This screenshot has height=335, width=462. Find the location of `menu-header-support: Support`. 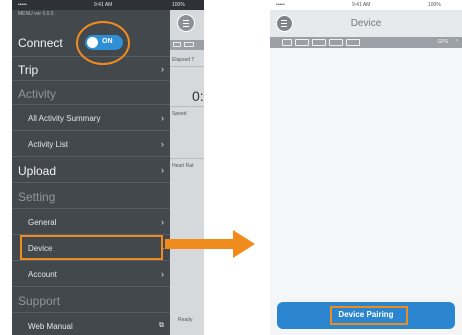

menu-header-support: Support is located at coordinates (91, 300).